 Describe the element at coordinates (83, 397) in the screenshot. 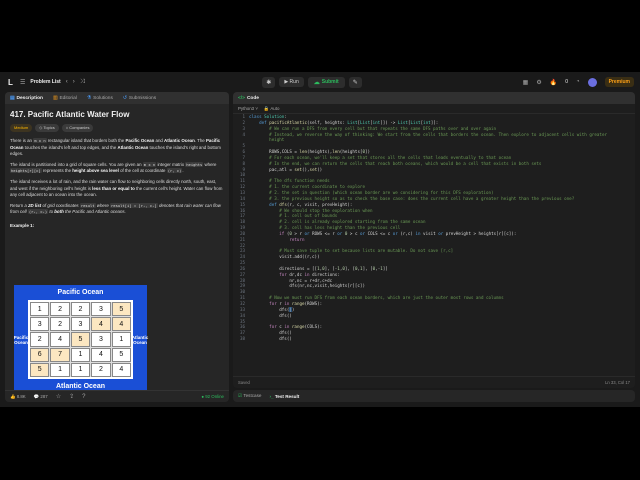

I see `help-icon: ?` at that location.